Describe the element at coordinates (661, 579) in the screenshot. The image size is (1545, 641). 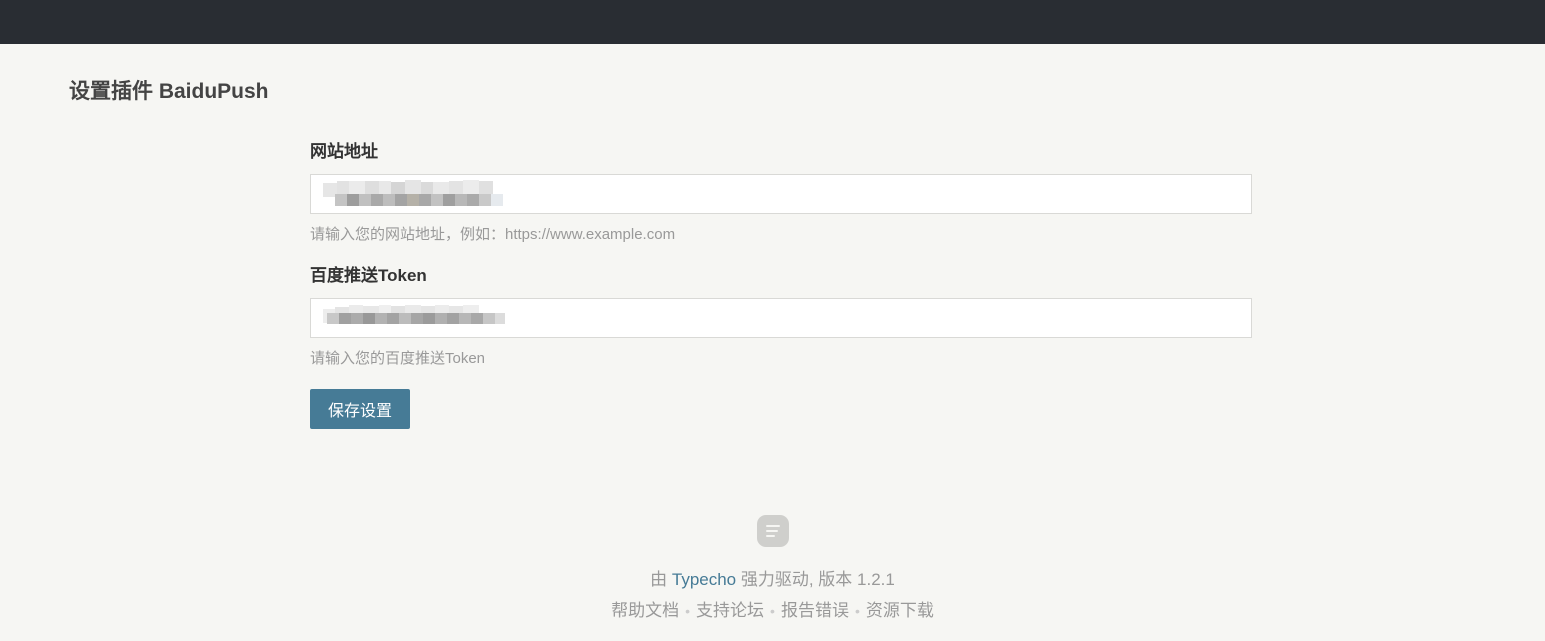
I see `powered-prefix: 由` at that location.